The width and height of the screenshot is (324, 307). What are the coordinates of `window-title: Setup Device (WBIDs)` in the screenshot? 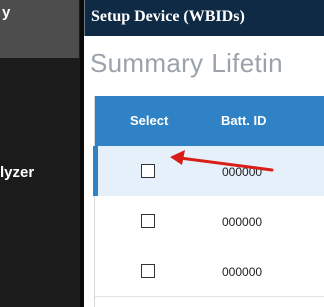 It's located at (168, 16).